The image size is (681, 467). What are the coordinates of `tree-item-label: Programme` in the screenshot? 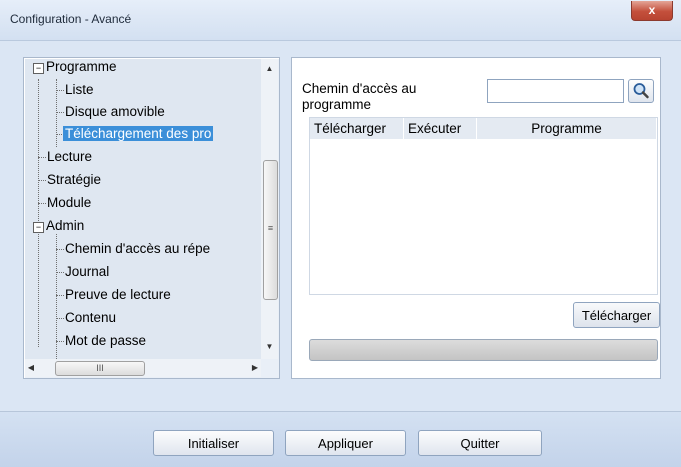 It's located at (81, 66).